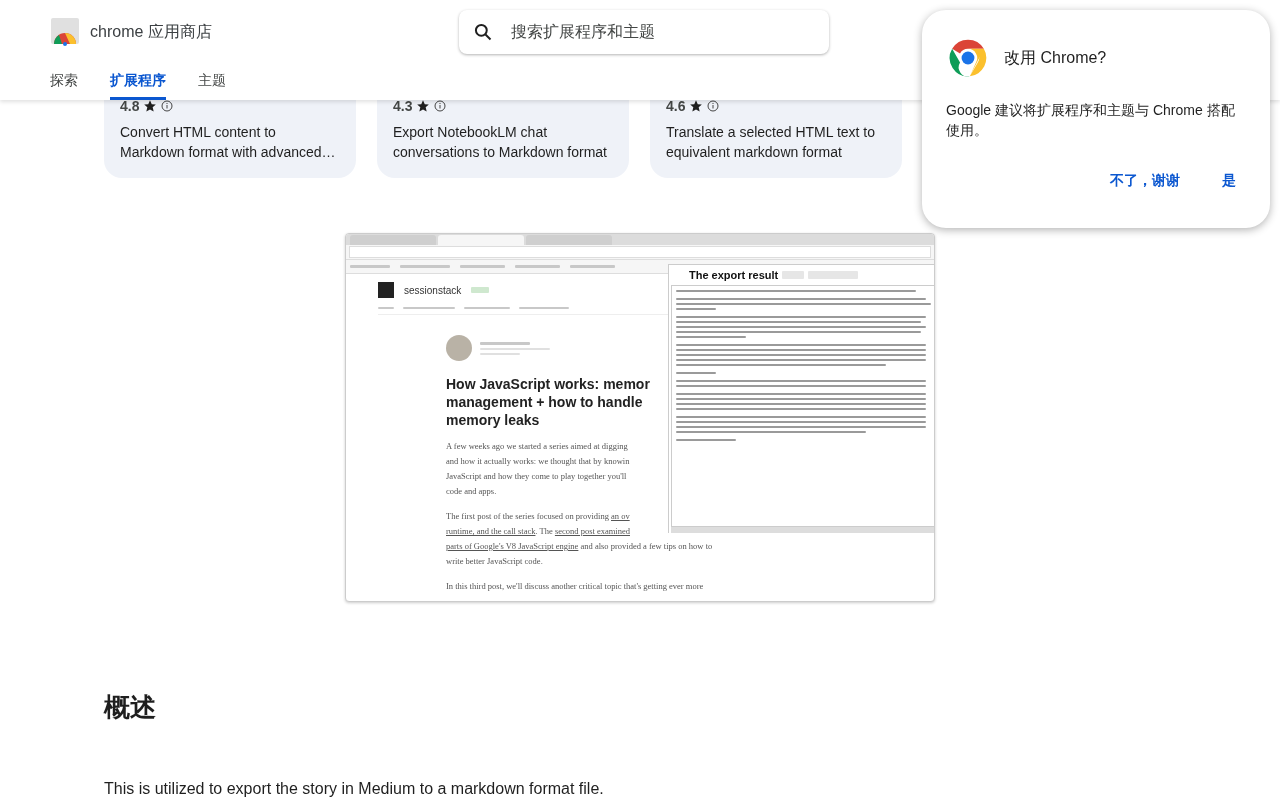 The width and height of the screenshot is (1280, 800). I want to click on article-title: How JavaScript works: memor, so click(548, 384).